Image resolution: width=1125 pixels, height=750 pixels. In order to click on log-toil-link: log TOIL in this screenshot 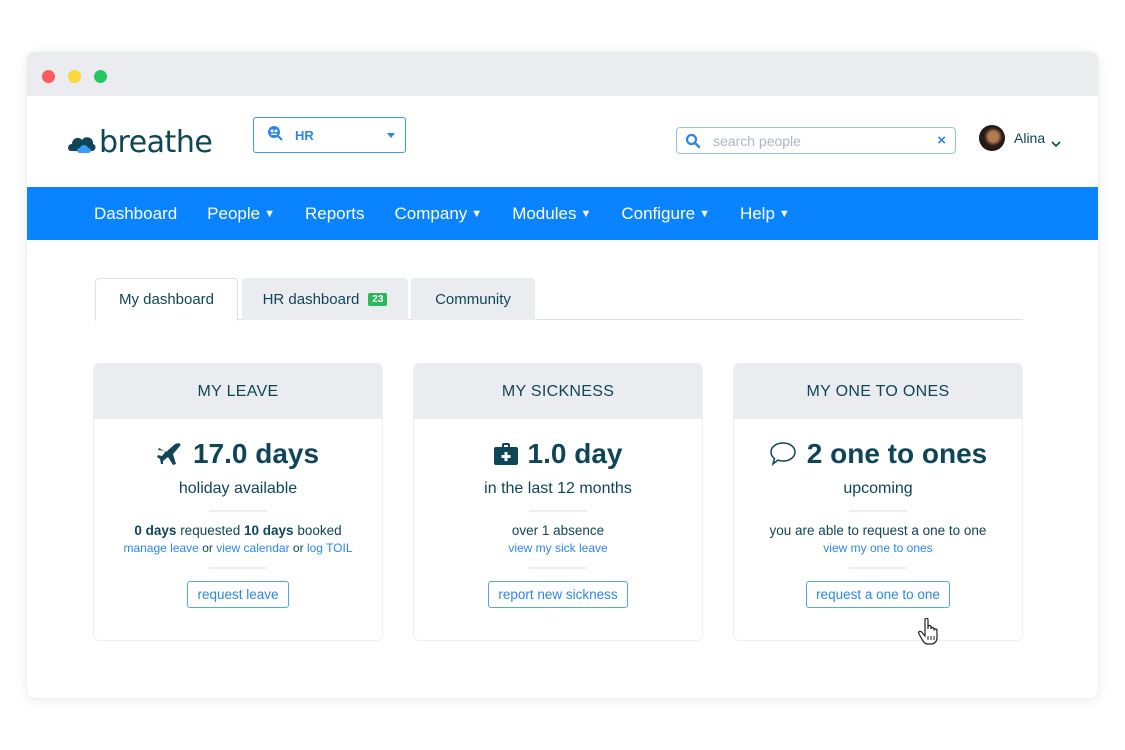, I will do `click(330, 548)`.